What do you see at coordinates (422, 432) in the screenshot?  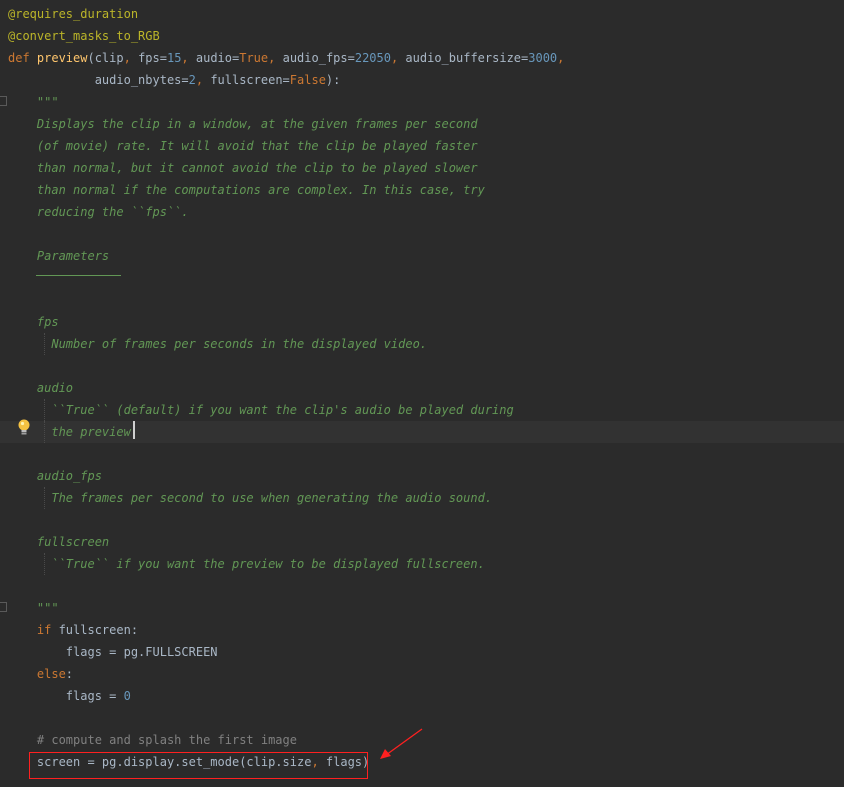 I see `code-line: the preview.` at bounding box center [422, 432].